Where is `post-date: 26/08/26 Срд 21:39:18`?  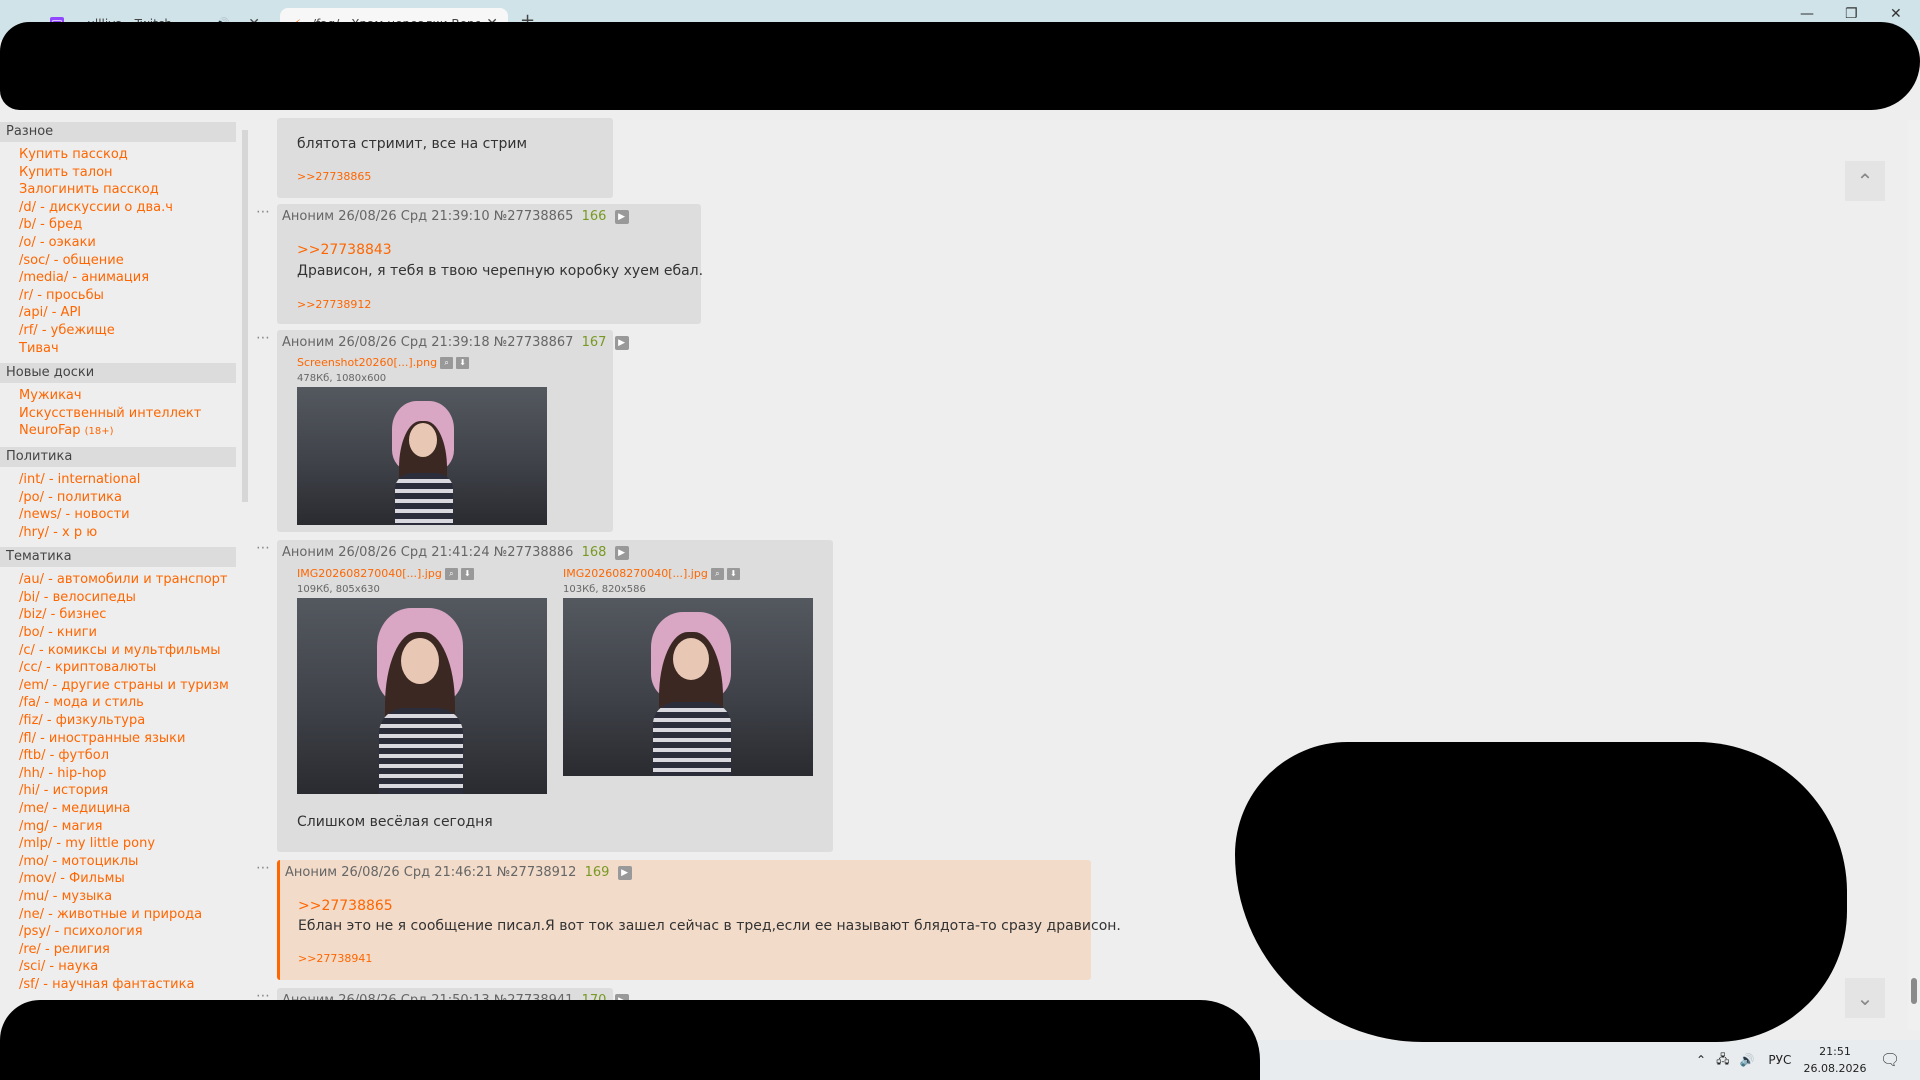 post-date: 26/08/26 Срд 21:39:18 is located at coordinates (414, 342).